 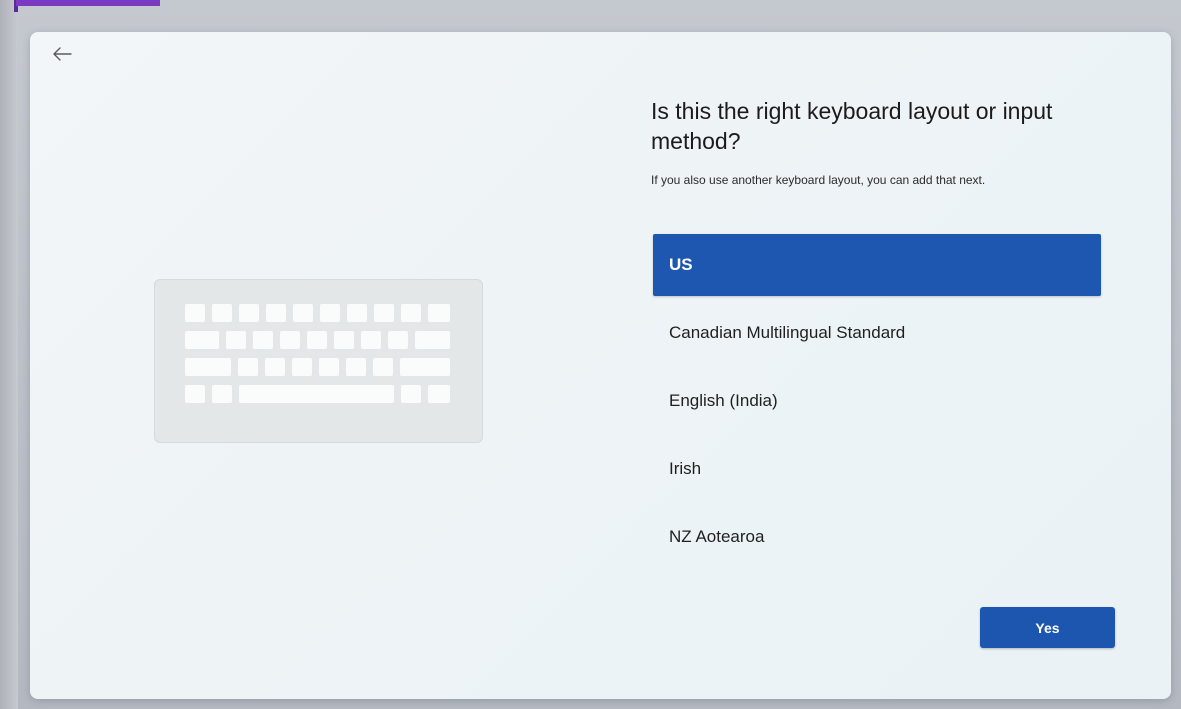 I want to click on back-button, so click(x=62, y=54).